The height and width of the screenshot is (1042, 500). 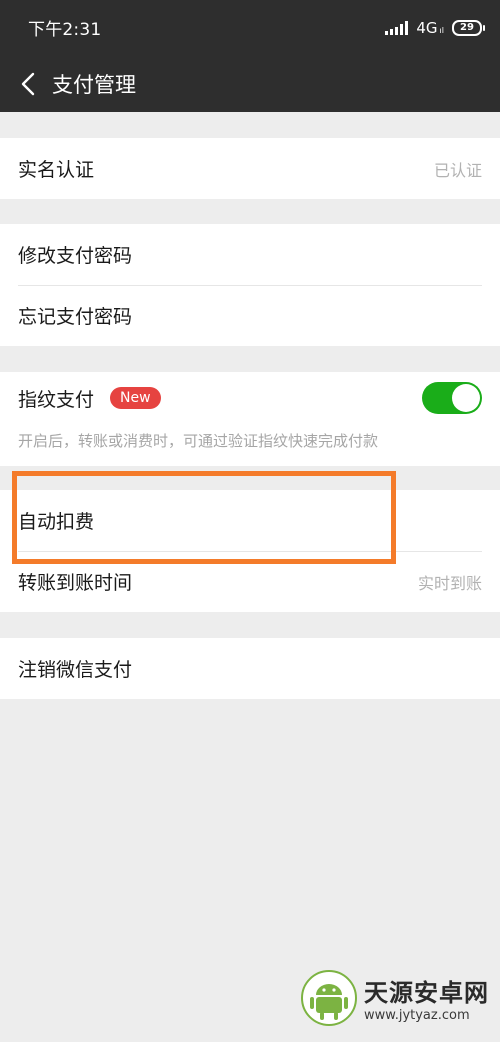 I want to click on watermark: 天源安卓网 www.jytyaz.com, so click(x=400, y=998).